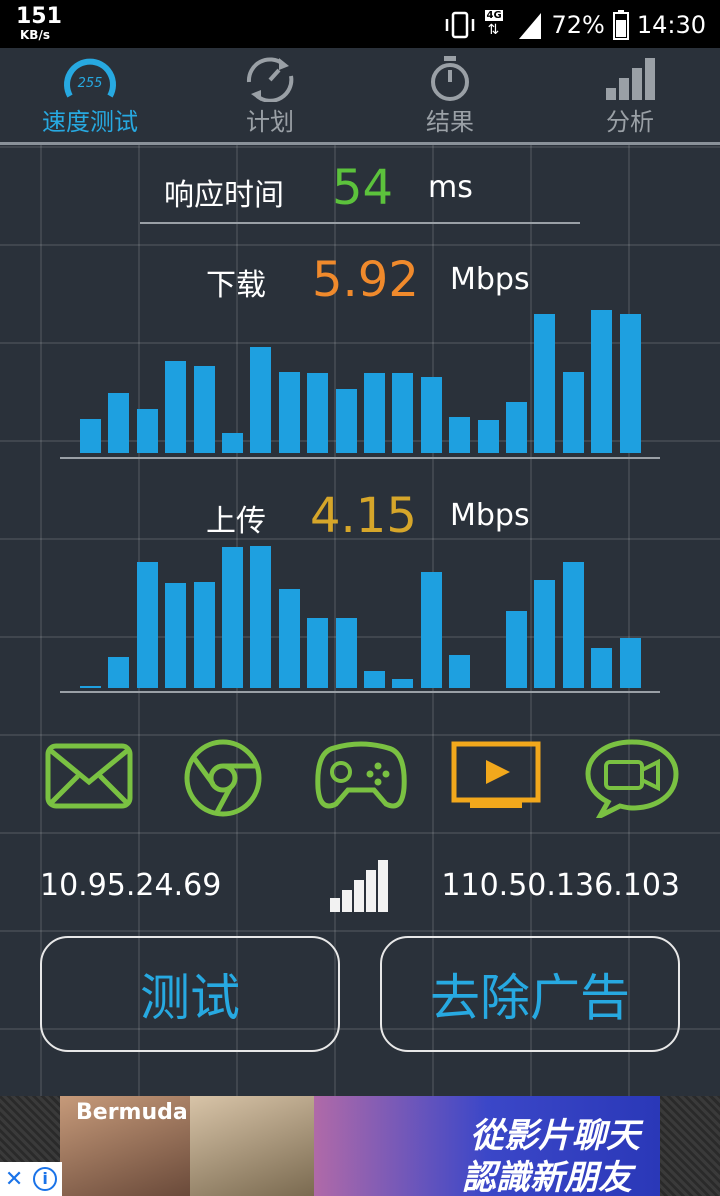 Image resolution: width=720 pixels, height=1196 pixels. Describe the element at coordinates (490, 279) in the screenshot. I see `download-unit: Mbps` at that location.